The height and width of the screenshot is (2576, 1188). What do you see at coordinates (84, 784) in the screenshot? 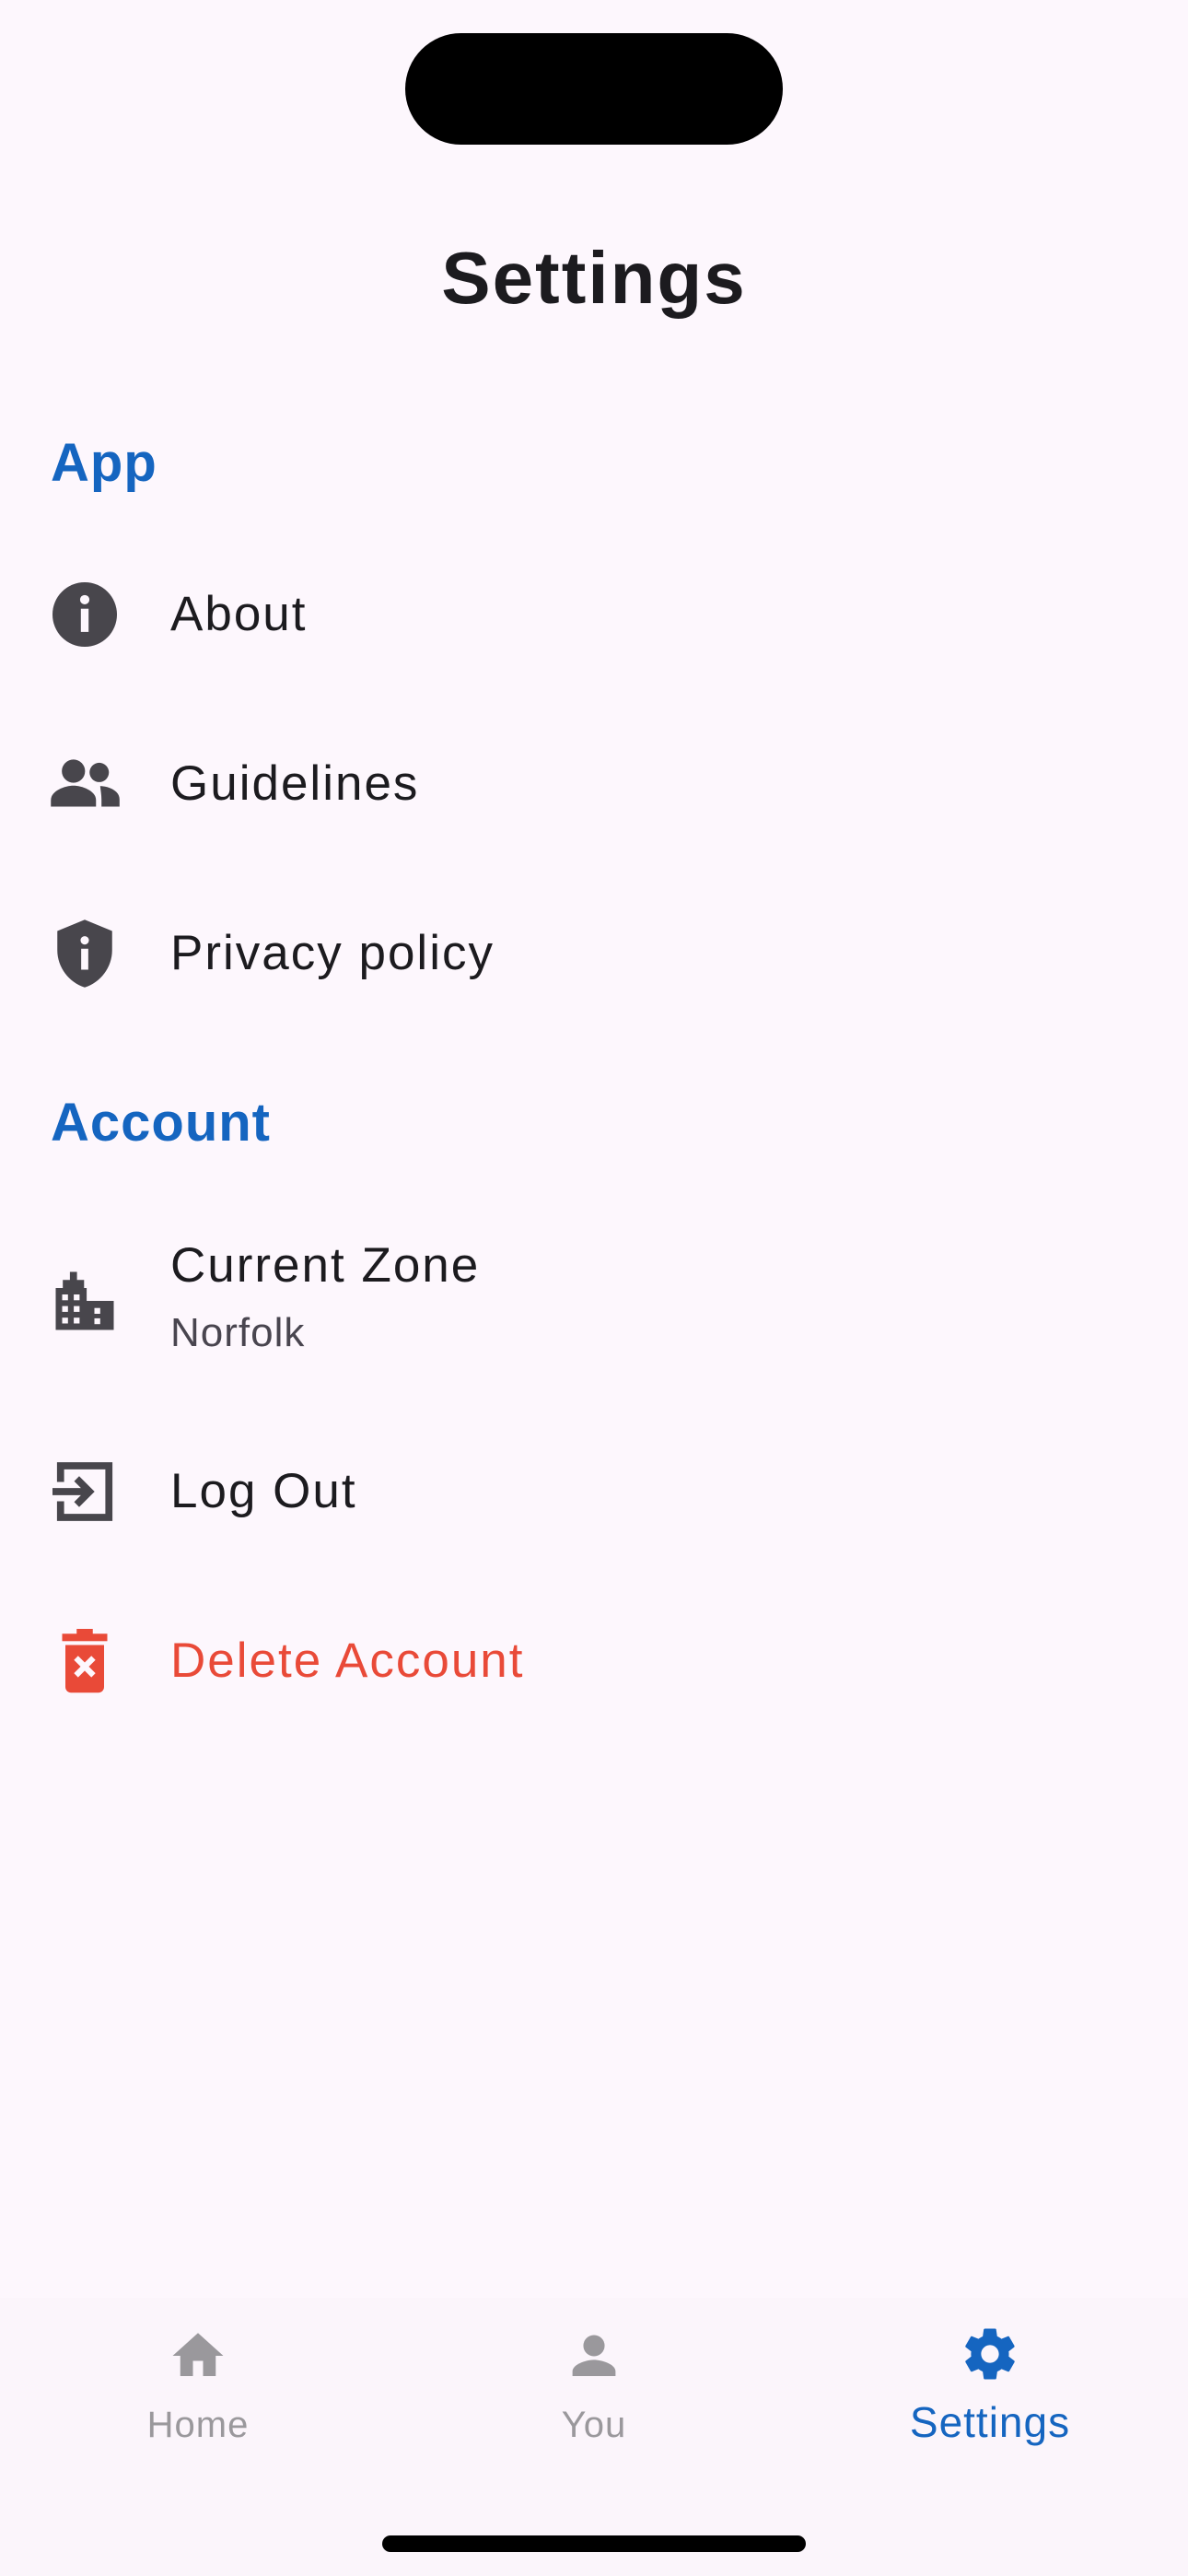
I see `people-icon` at bounding box center [84, 784].